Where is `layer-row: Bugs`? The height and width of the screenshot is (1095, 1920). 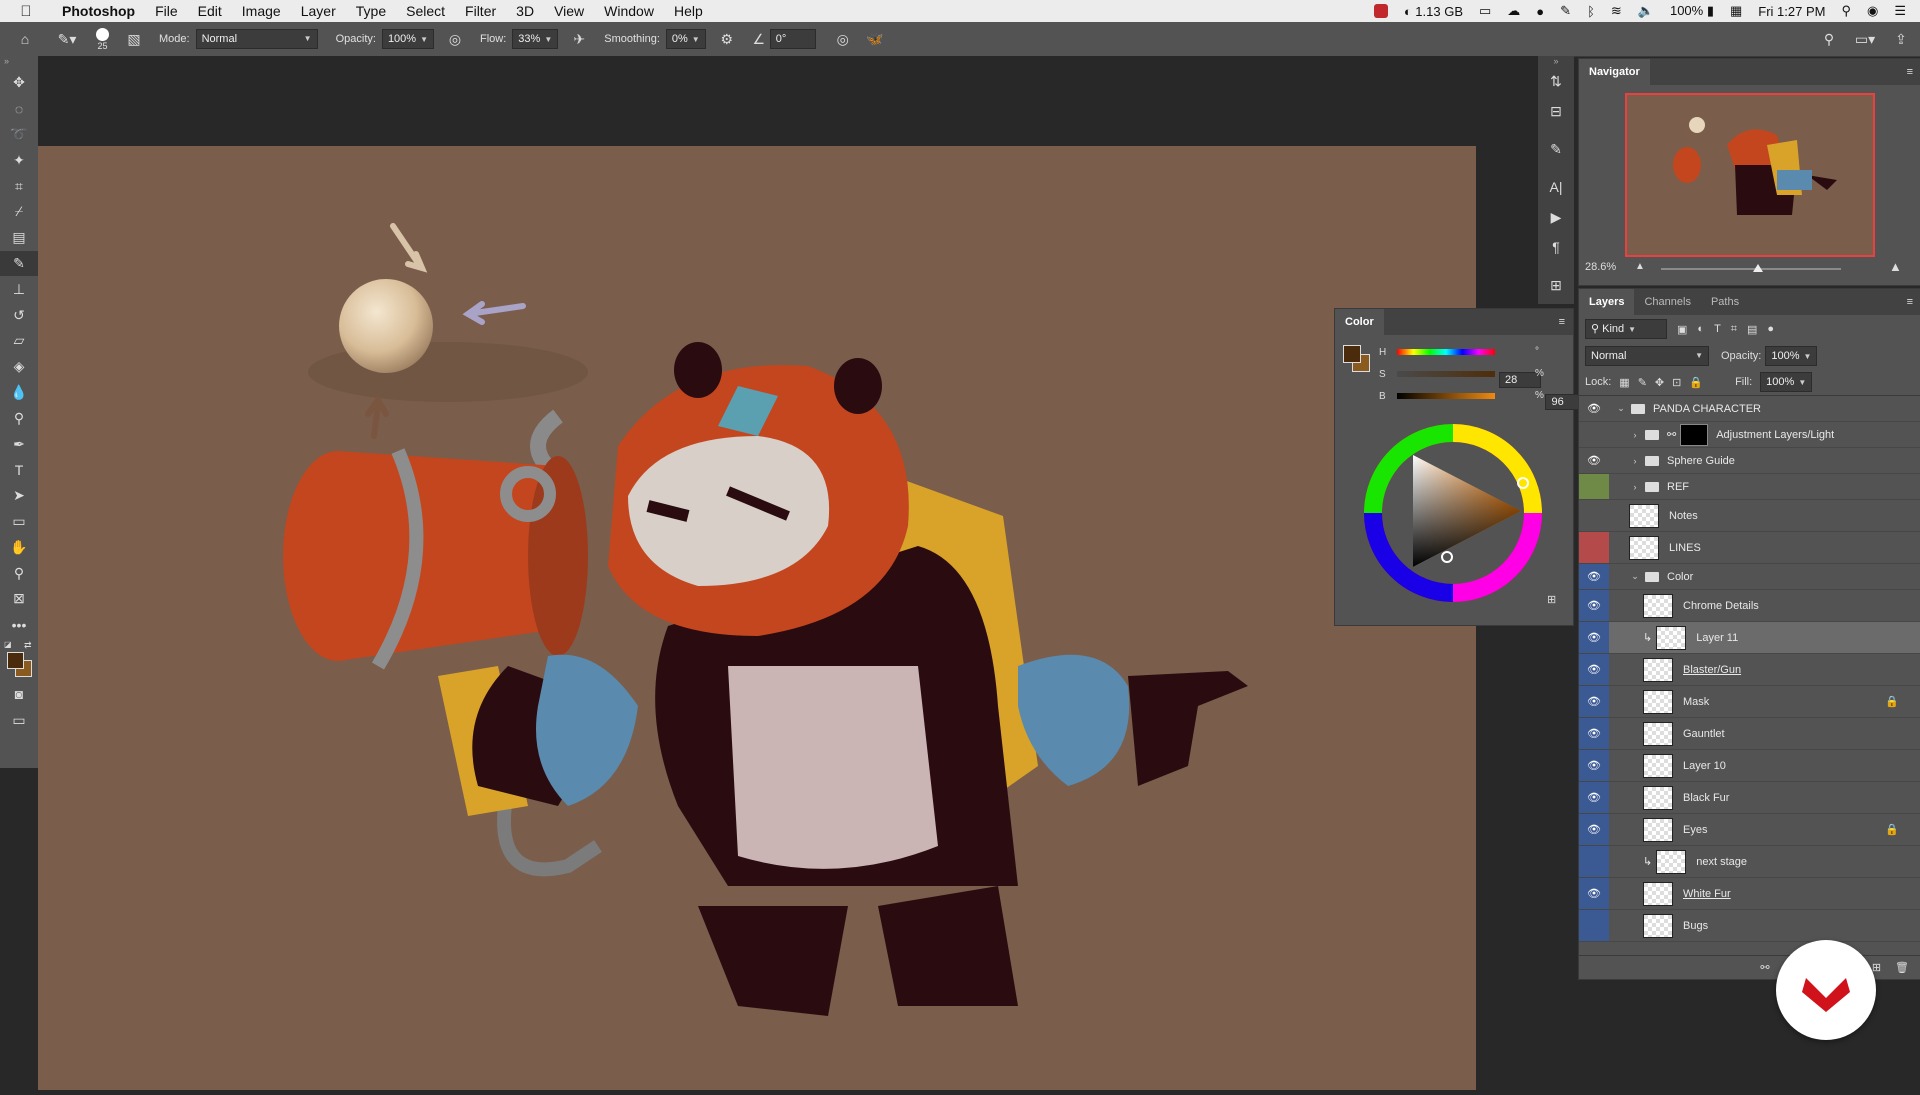 layer-row: Bugs is located at coordinates (1749, 926).